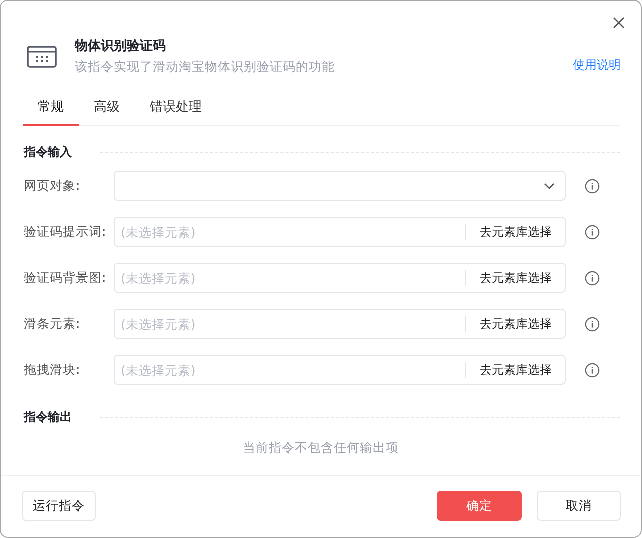 The width and height of the screenshot is (642, 538). Describe the element at coordinates (53, 370) in the screenshot. I see `field-label: 拖拽滑块:` at that location.